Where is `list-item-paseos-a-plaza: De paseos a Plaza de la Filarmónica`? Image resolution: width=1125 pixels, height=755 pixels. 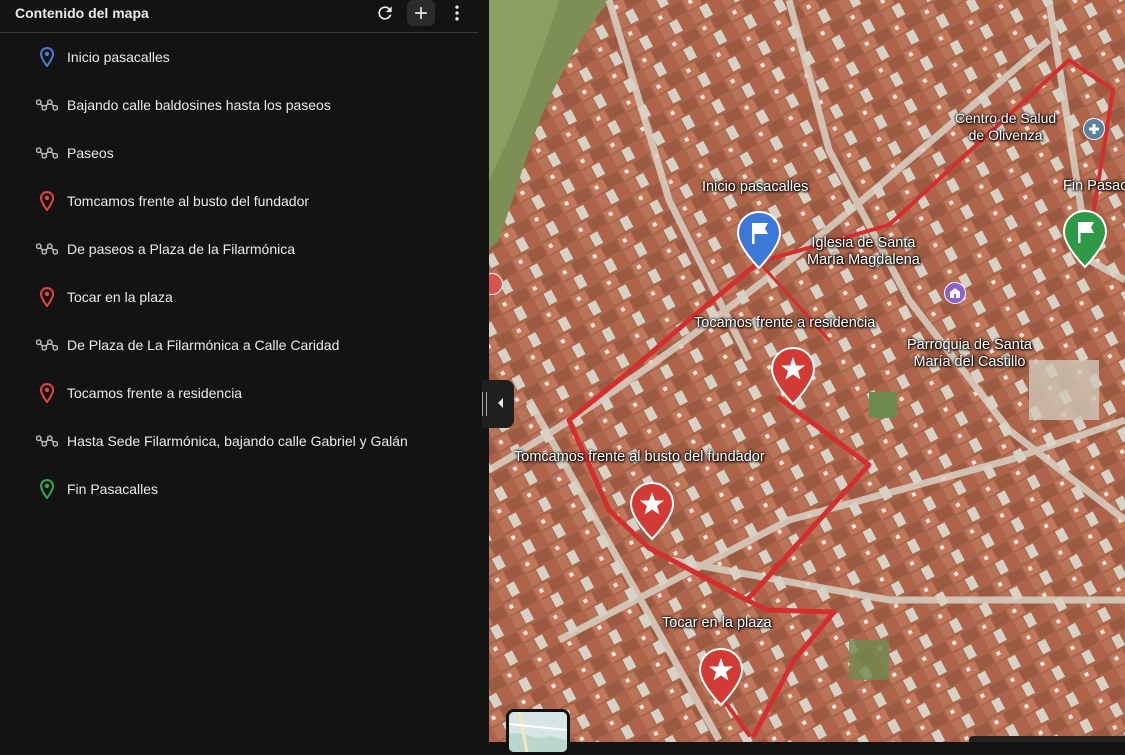 list-item-paseos-a-plaza: De paseos a Plaza de la Filarmónica is located at coordinates (239, 249).